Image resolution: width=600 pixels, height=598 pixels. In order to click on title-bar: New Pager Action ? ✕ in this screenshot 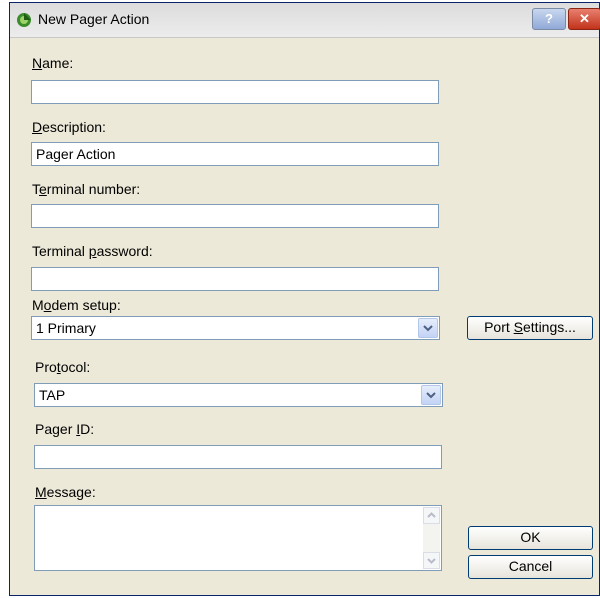, I will do `click(305, 20)`.